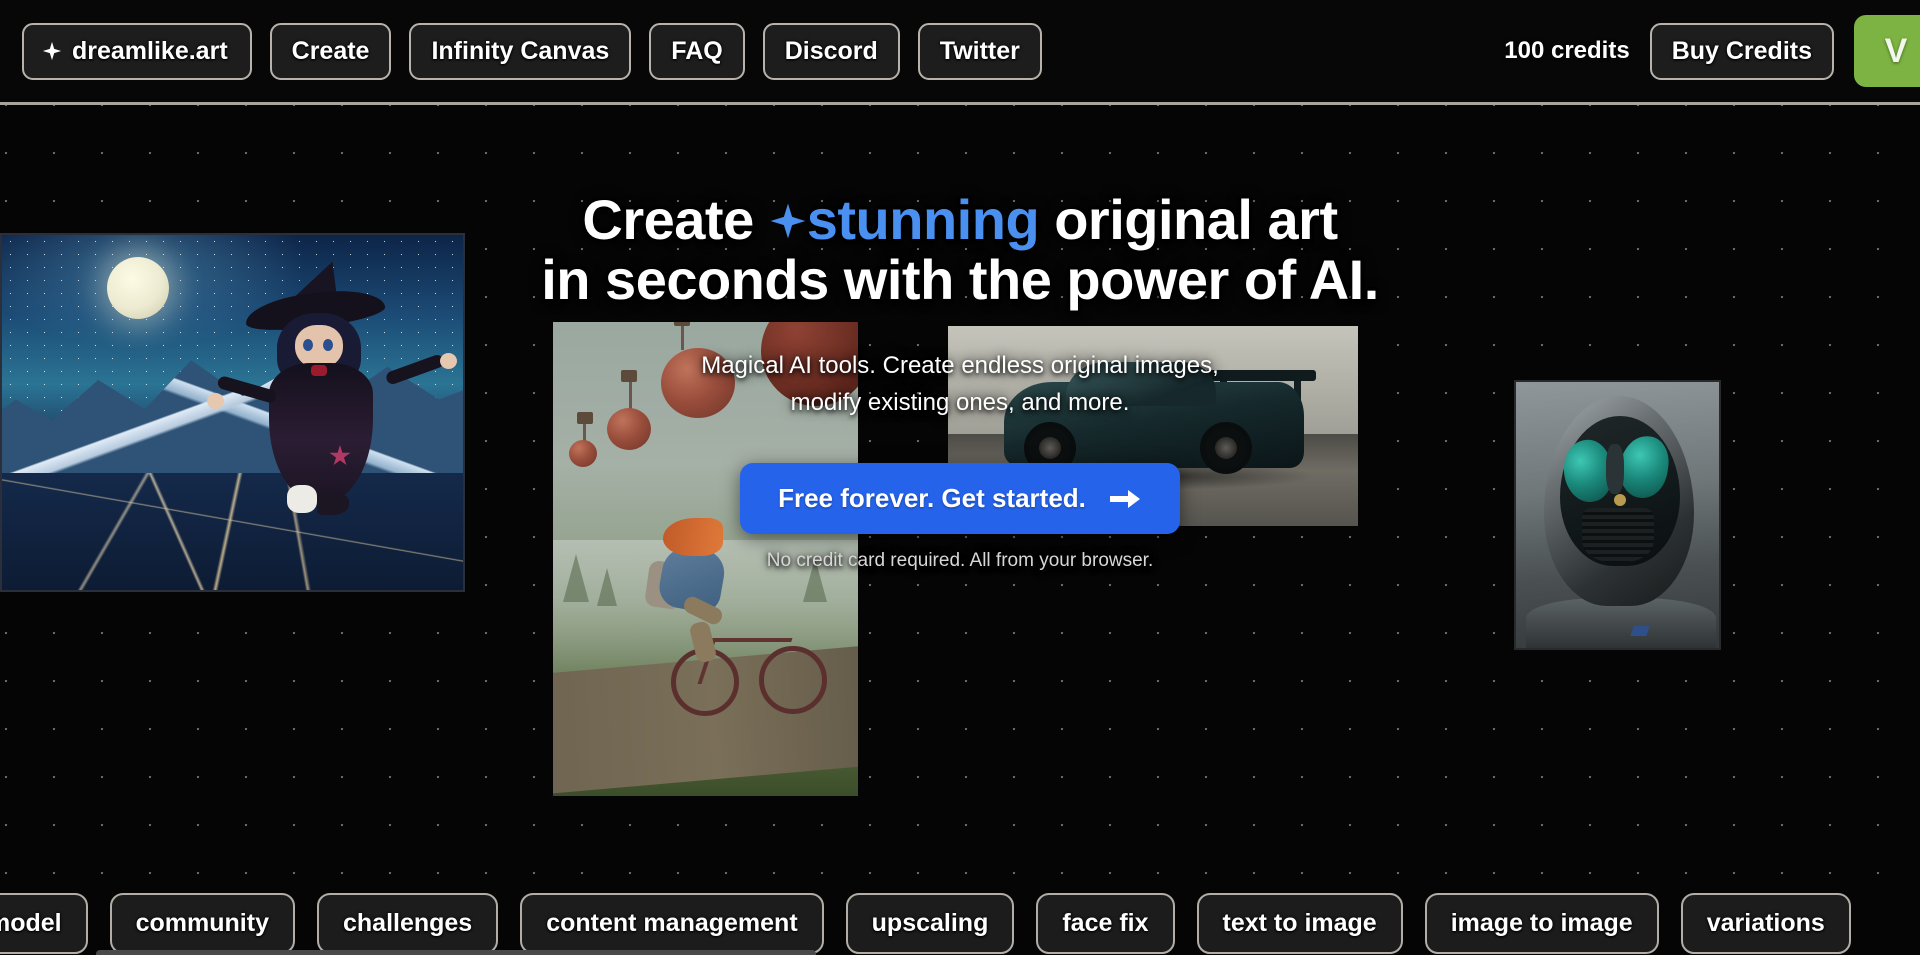  I want to click on hero-headline-line1: Create stunning original art, so click(960, 219).